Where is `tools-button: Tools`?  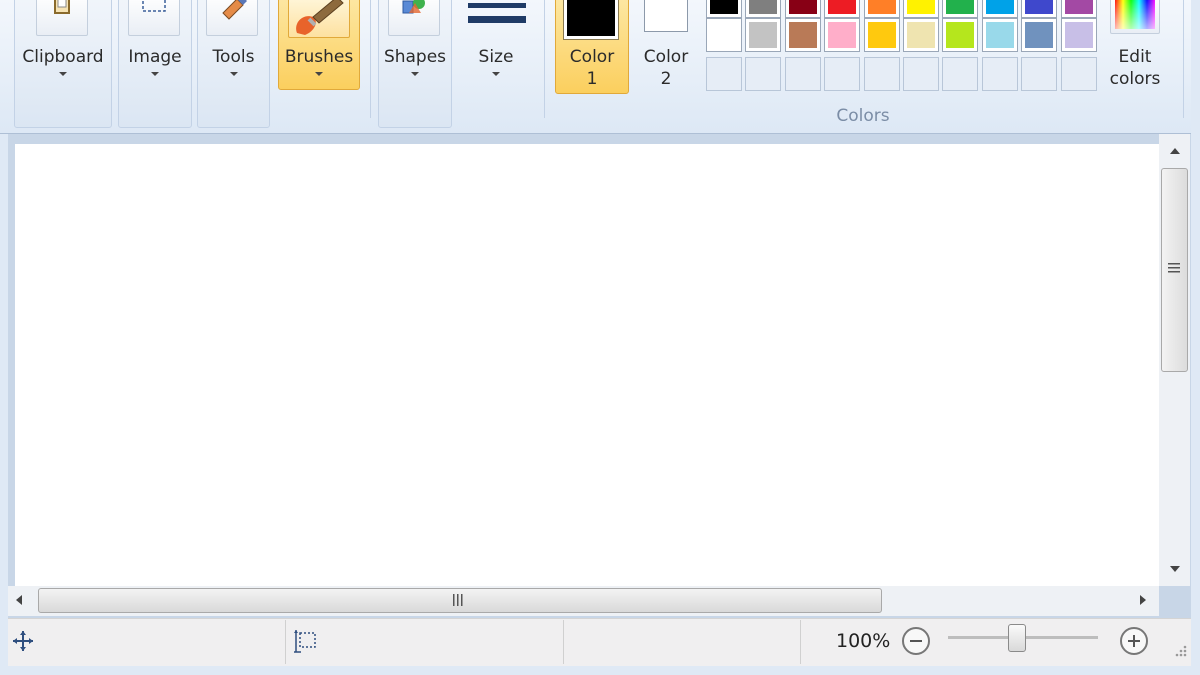
tools-button: Tools is located at coordinates (233, 61).